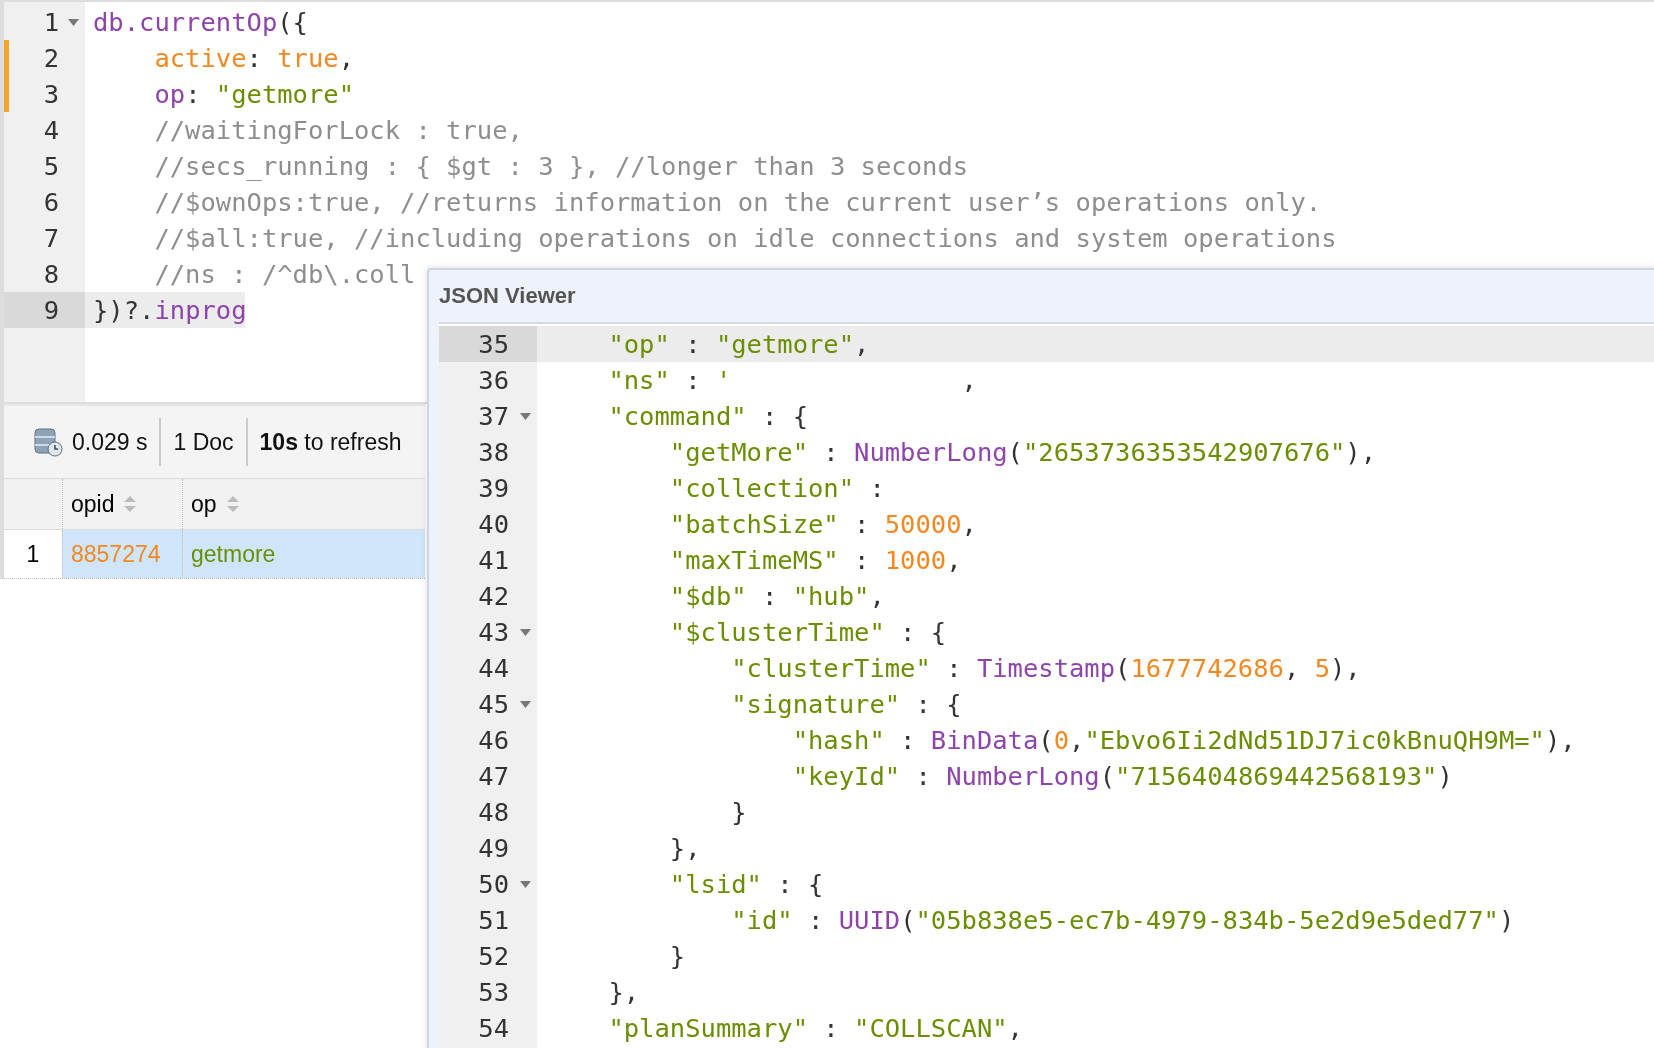 This screenshot has width=1654, height=1048. Describe the element at coordinates (33, 554) in the screenshot. I see `row-number: 1` at that location.